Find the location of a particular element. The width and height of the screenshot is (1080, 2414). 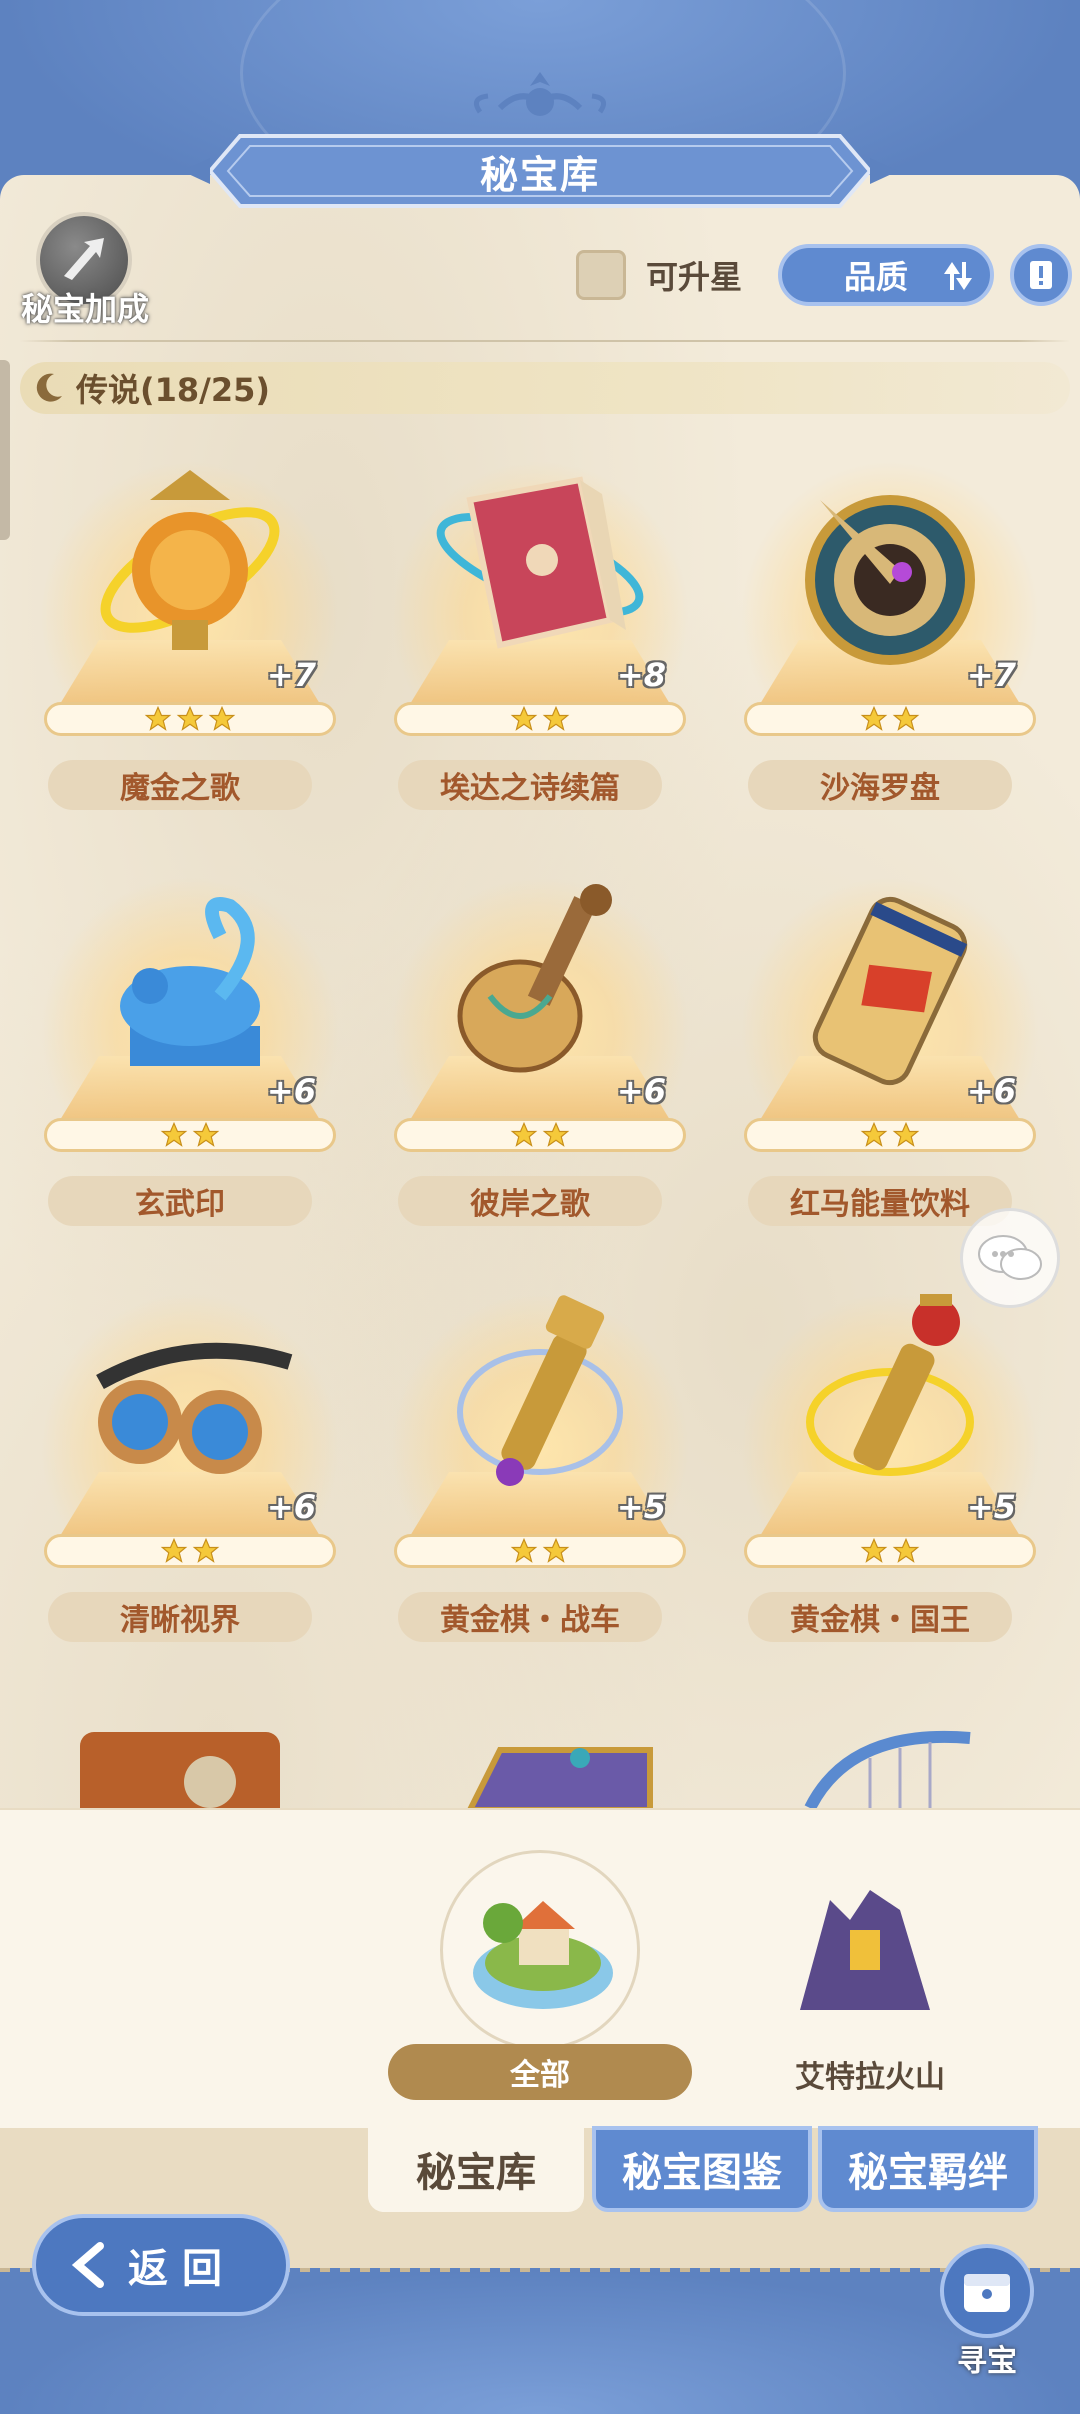

relic-card: +7 沙海罗盘 is located at coordinates (890, 625).